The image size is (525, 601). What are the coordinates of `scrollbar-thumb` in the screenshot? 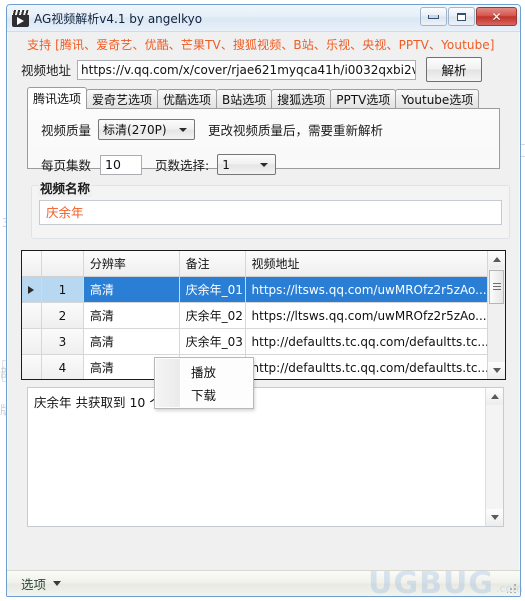 It's located at (496, 287).